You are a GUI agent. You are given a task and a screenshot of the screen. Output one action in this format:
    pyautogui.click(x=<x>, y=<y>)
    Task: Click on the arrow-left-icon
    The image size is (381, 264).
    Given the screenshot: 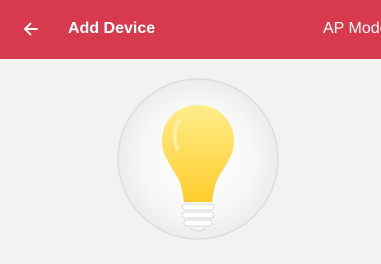 What is the action you would take?
    pyautogui.click(x=31, y=29)
    